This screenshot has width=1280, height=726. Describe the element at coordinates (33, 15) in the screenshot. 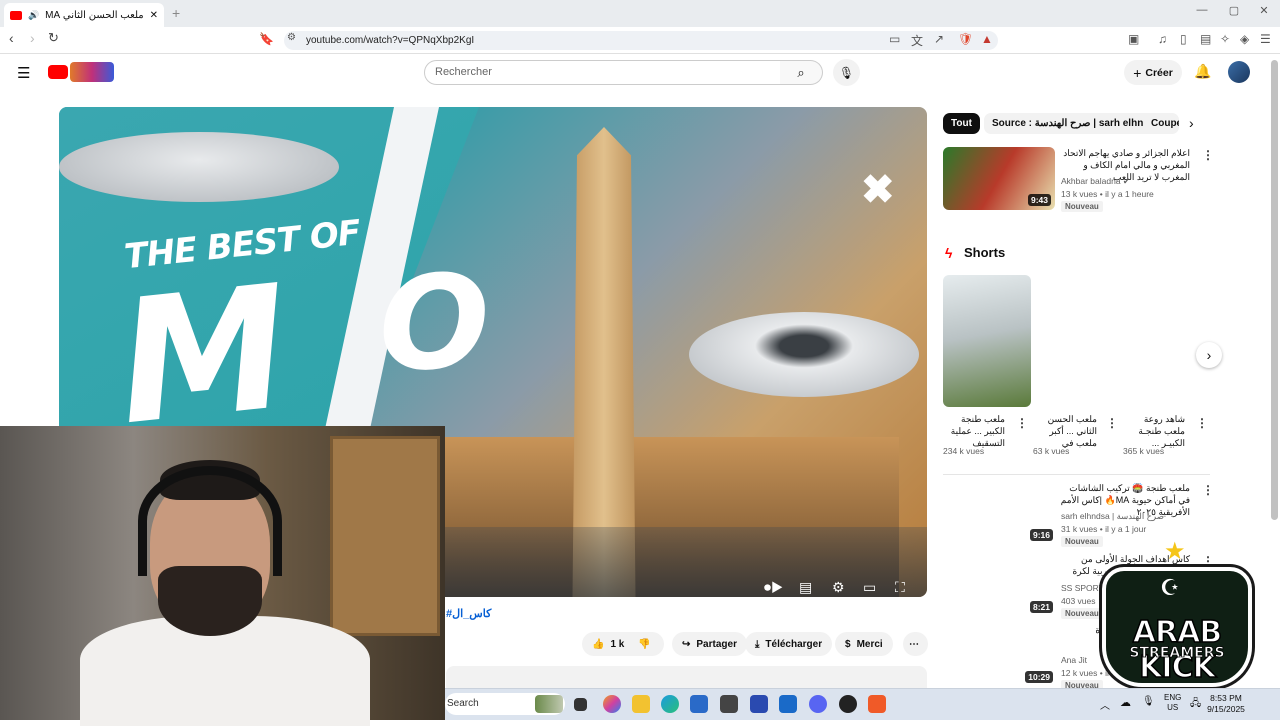

I see `speaker-icon: 🔊` at that location.